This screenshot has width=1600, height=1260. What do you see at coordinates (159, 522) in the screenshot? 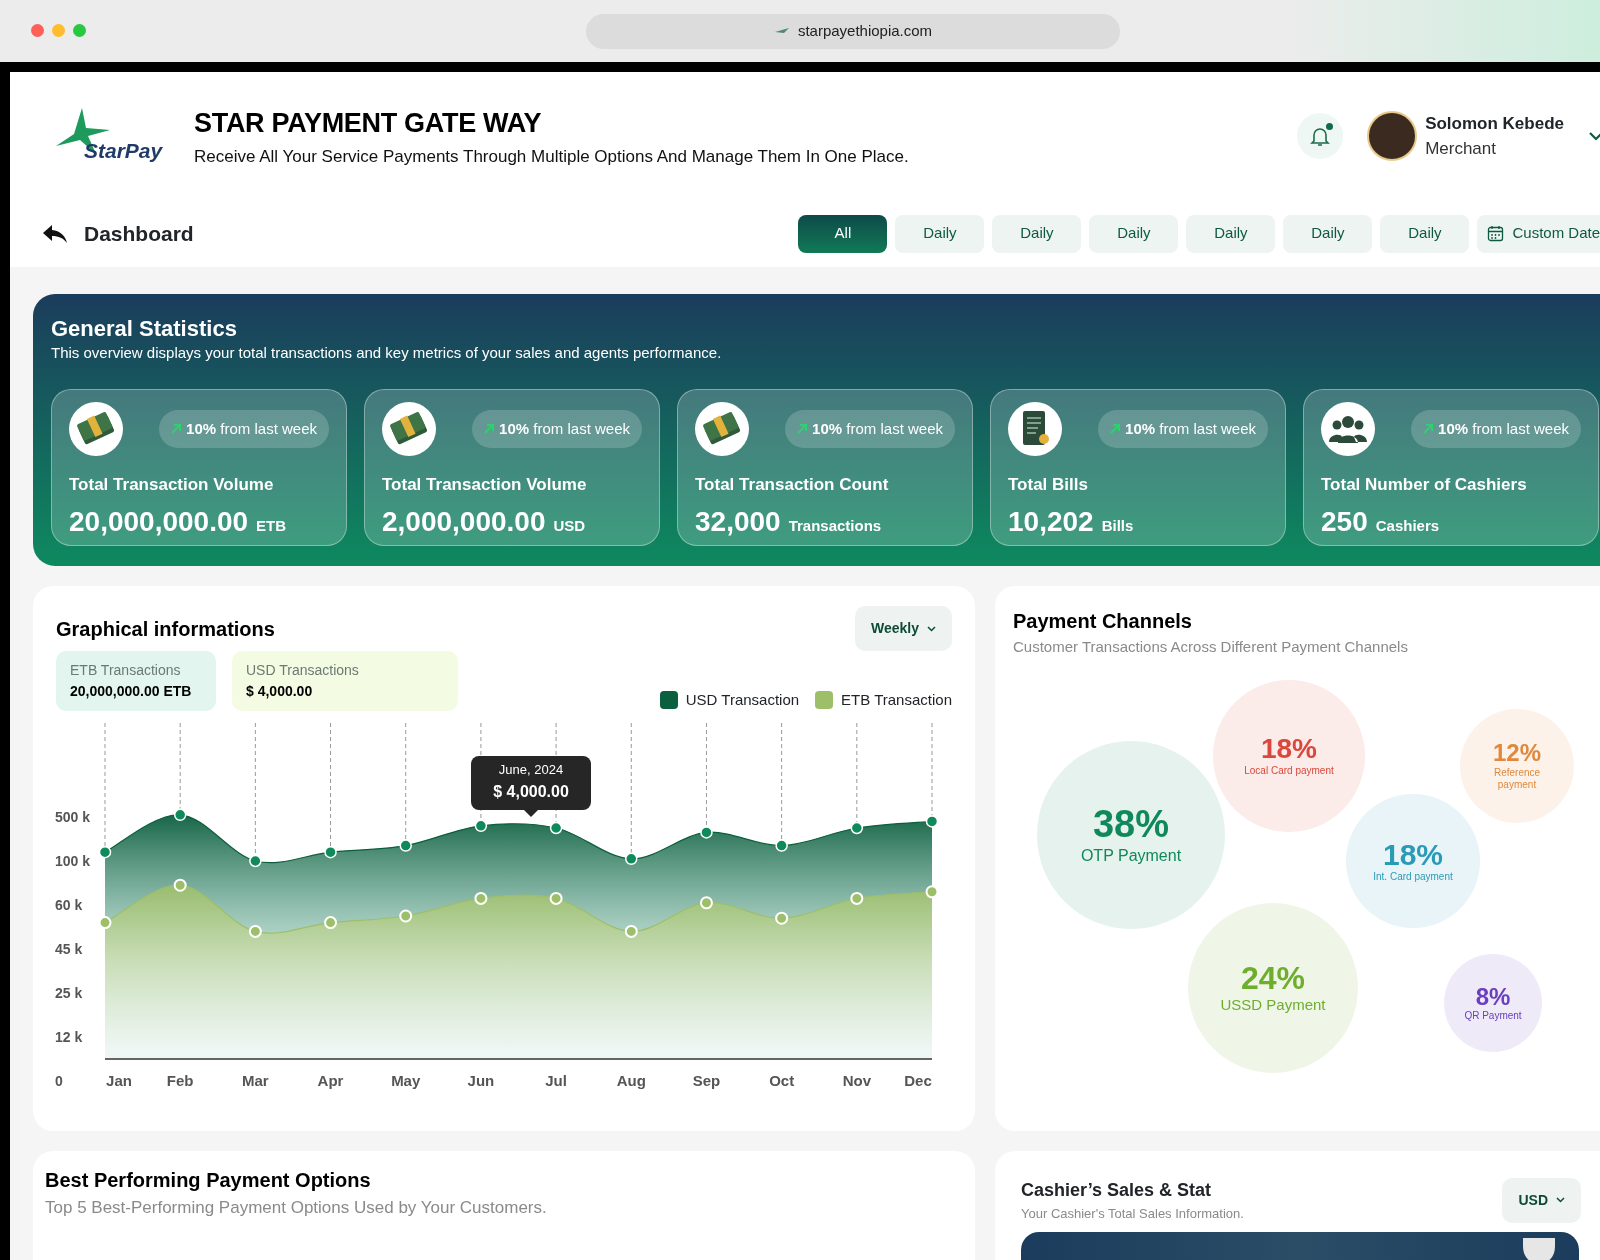
I see `stat-value: 20,000,000.00` at bounding box center [159, 522].